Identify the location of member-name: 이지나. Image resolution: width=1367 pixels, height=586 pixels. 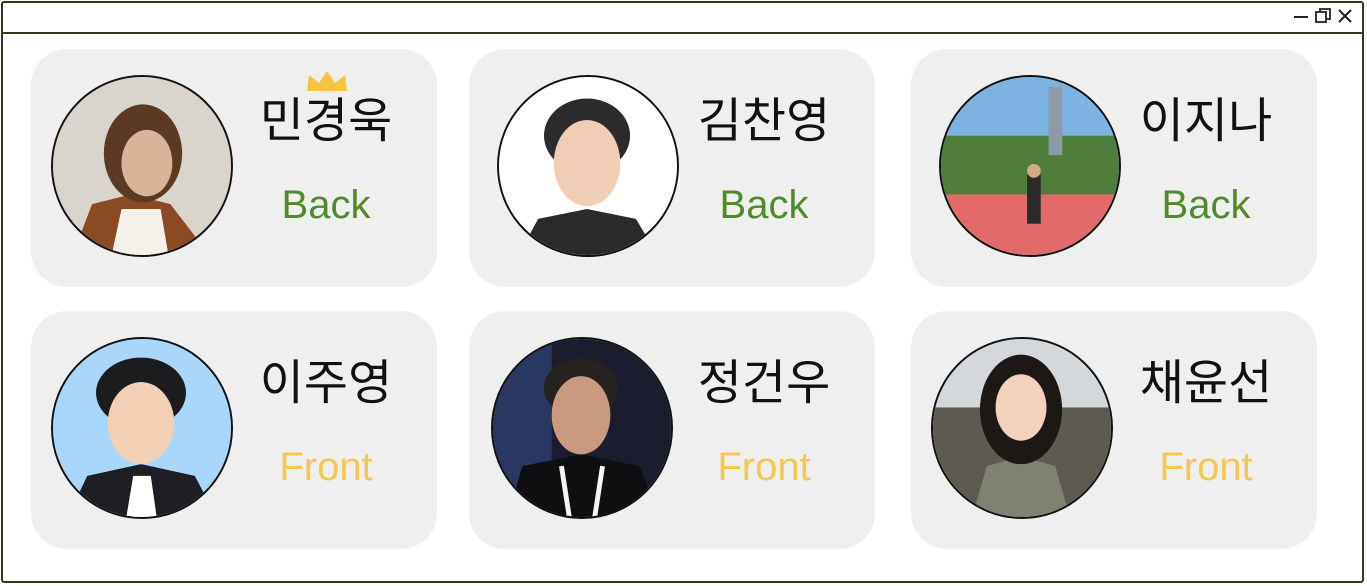
(1206, 121).